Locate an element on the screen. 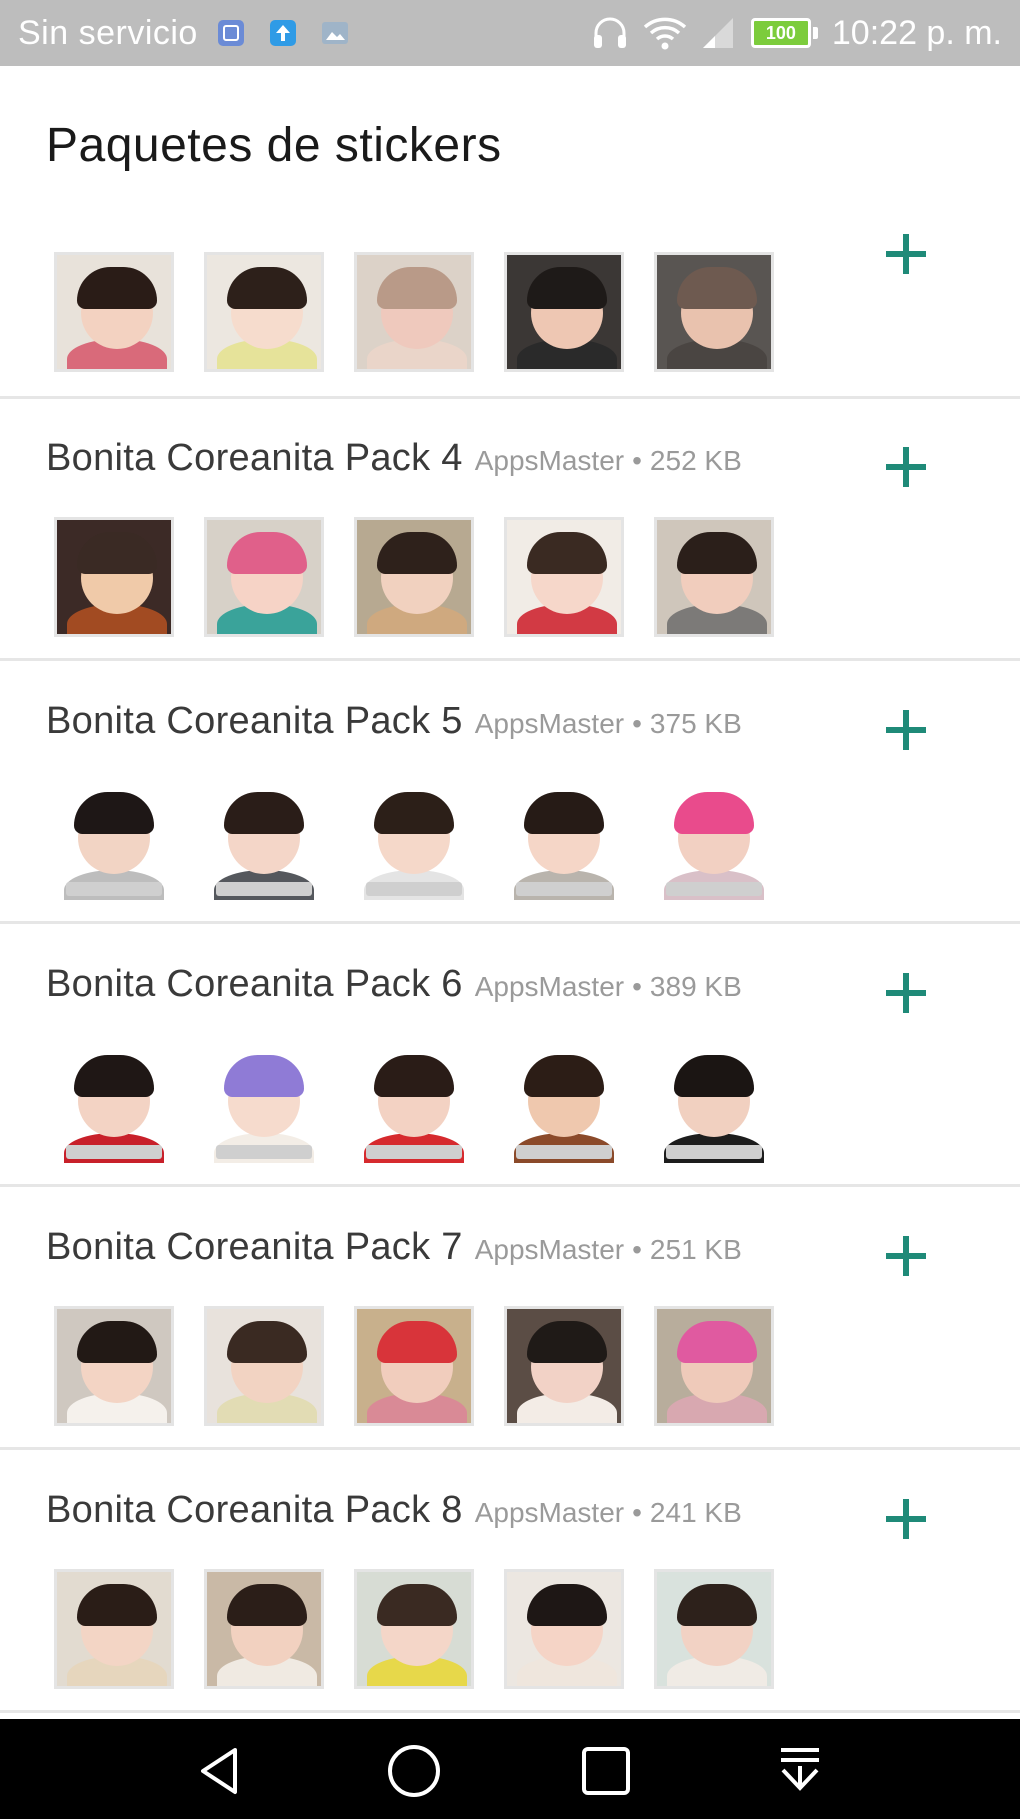 Image resolution: width=1020 pixels, height=1819 pixels. pack-header: Bonita Coreanita Pack 4 AppsMaster • 252 KB is located at coordinates (394, 458).